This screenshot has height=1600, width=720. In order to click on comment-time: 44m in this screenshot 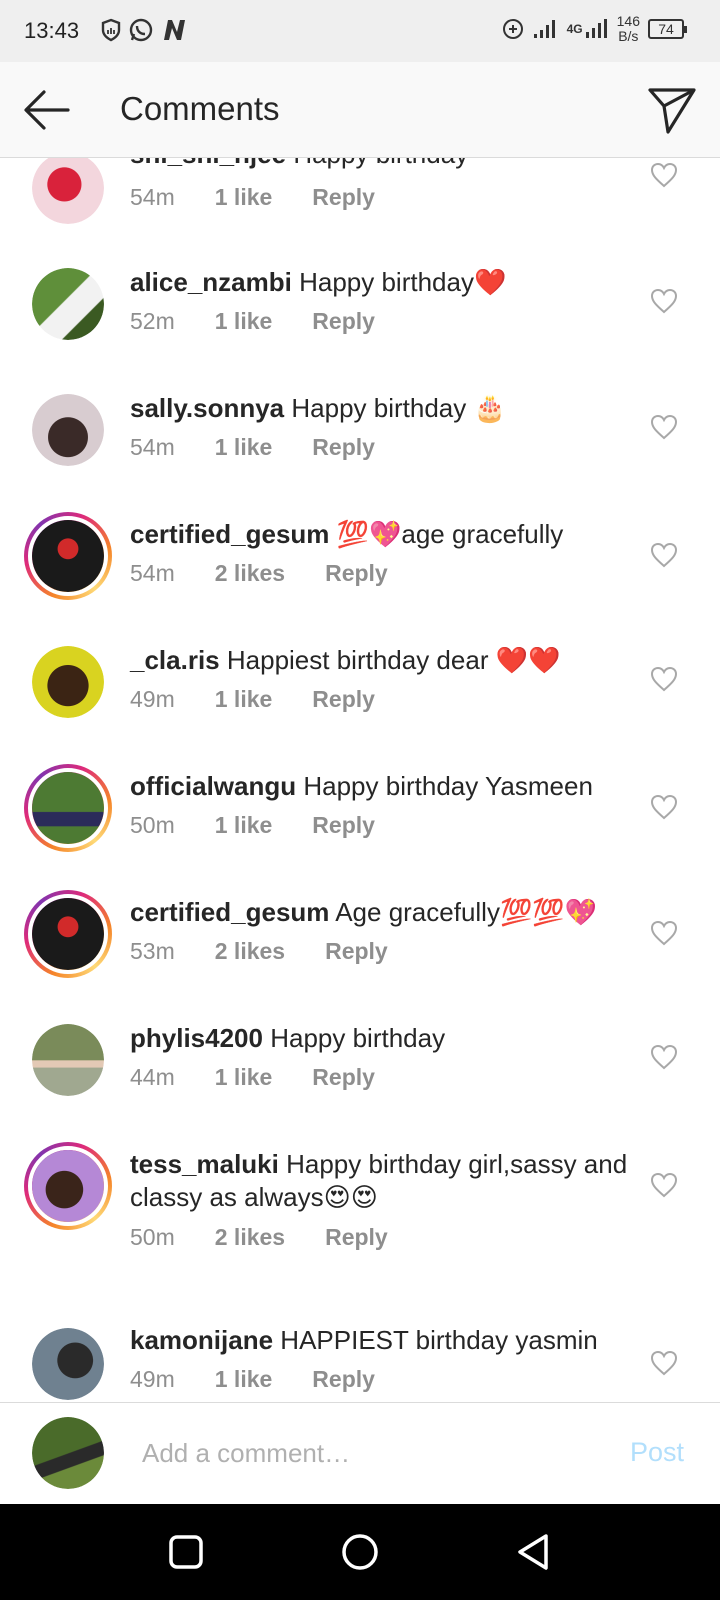, I will do `click(152, 1077)`.